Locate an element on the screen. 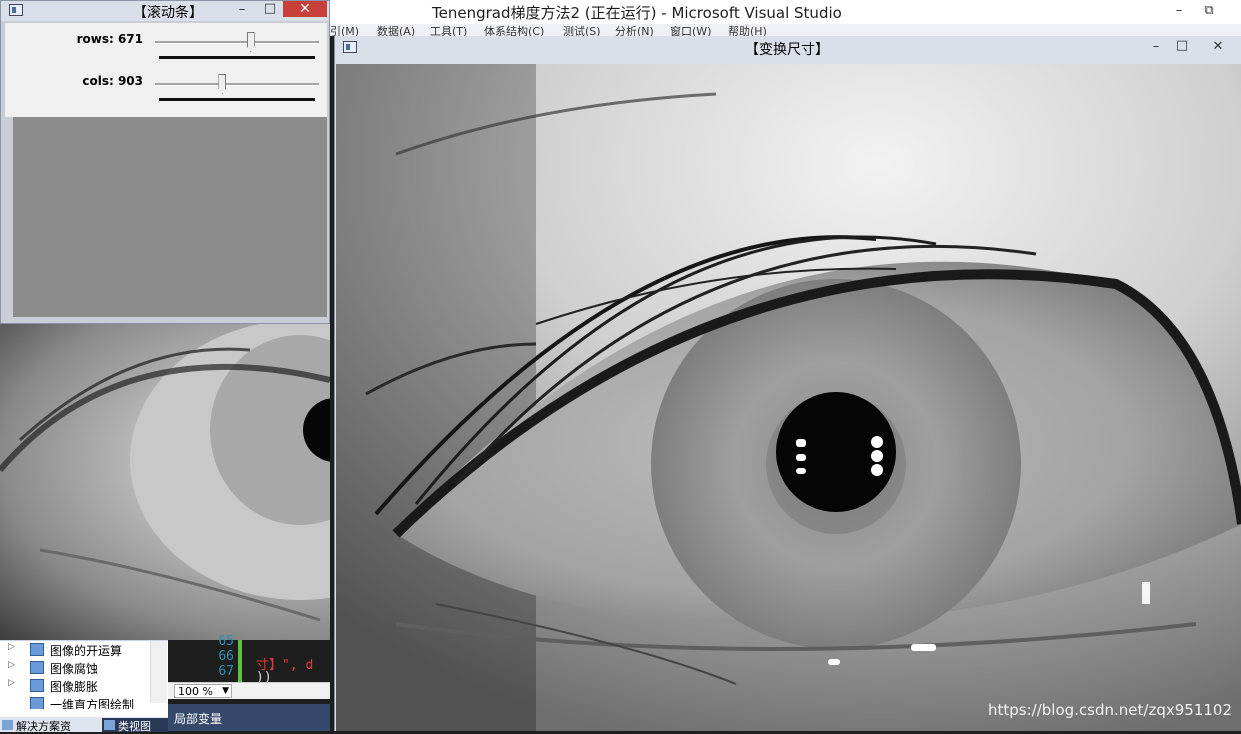 This screenshot has width=1241, height=734. tree-item: 一维直方图绘制 is located at coordinates (82, 702).